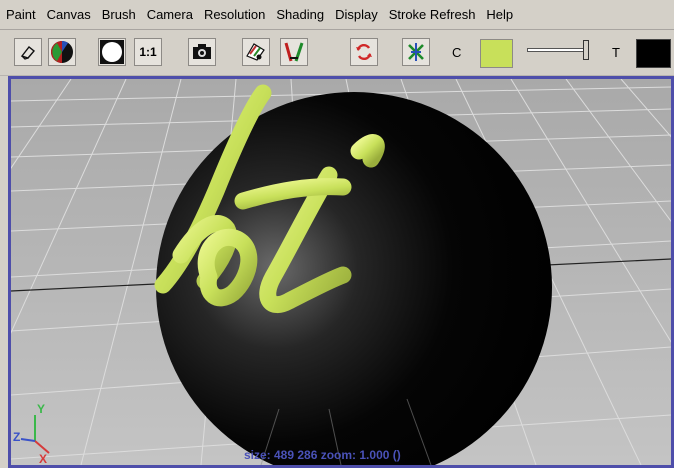 This screenshot has height=468, width=674. I want to click on axis-label-y: Y, so click(41, 409).